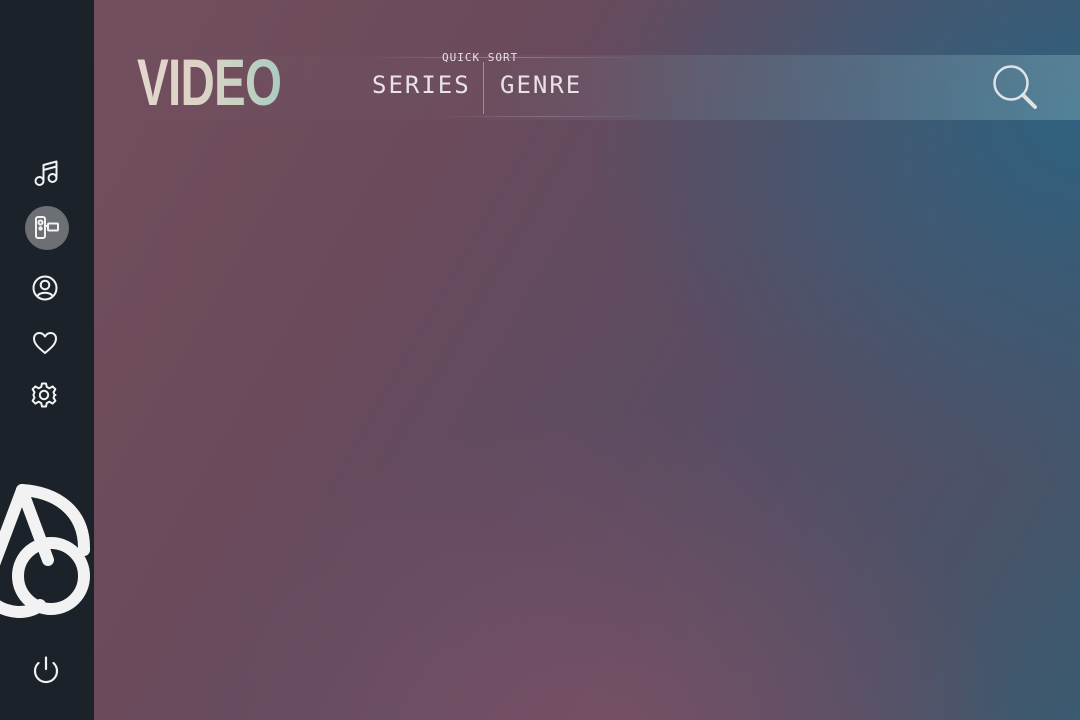  What do you see at coordinates (47, 550) in the screenshot?
I see `app-logo` at bounding box center [47, 550].